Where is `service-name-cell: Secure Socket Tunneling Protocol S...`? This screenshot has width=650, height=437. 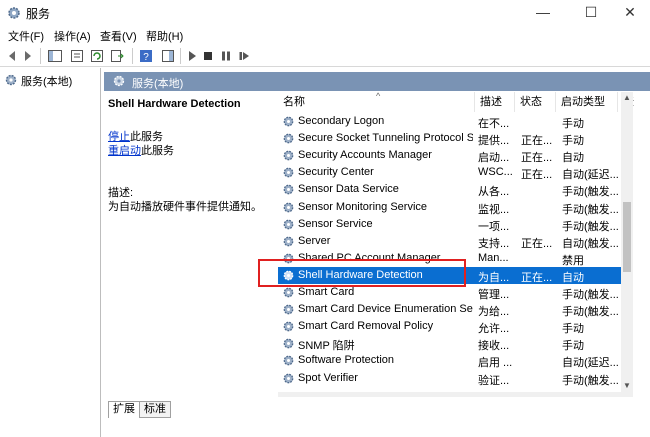
service-name-cell: Secure Socket Tunneling Protocol S... is located at coordinates (385, 138).